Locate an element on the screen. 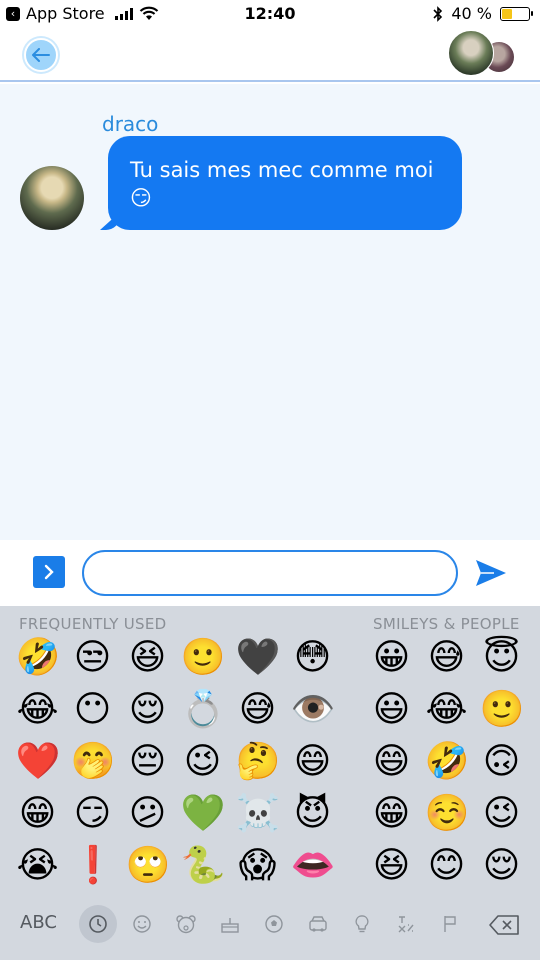  keyboard-bottom-bar: ABC is located at coordinates (270, 927).